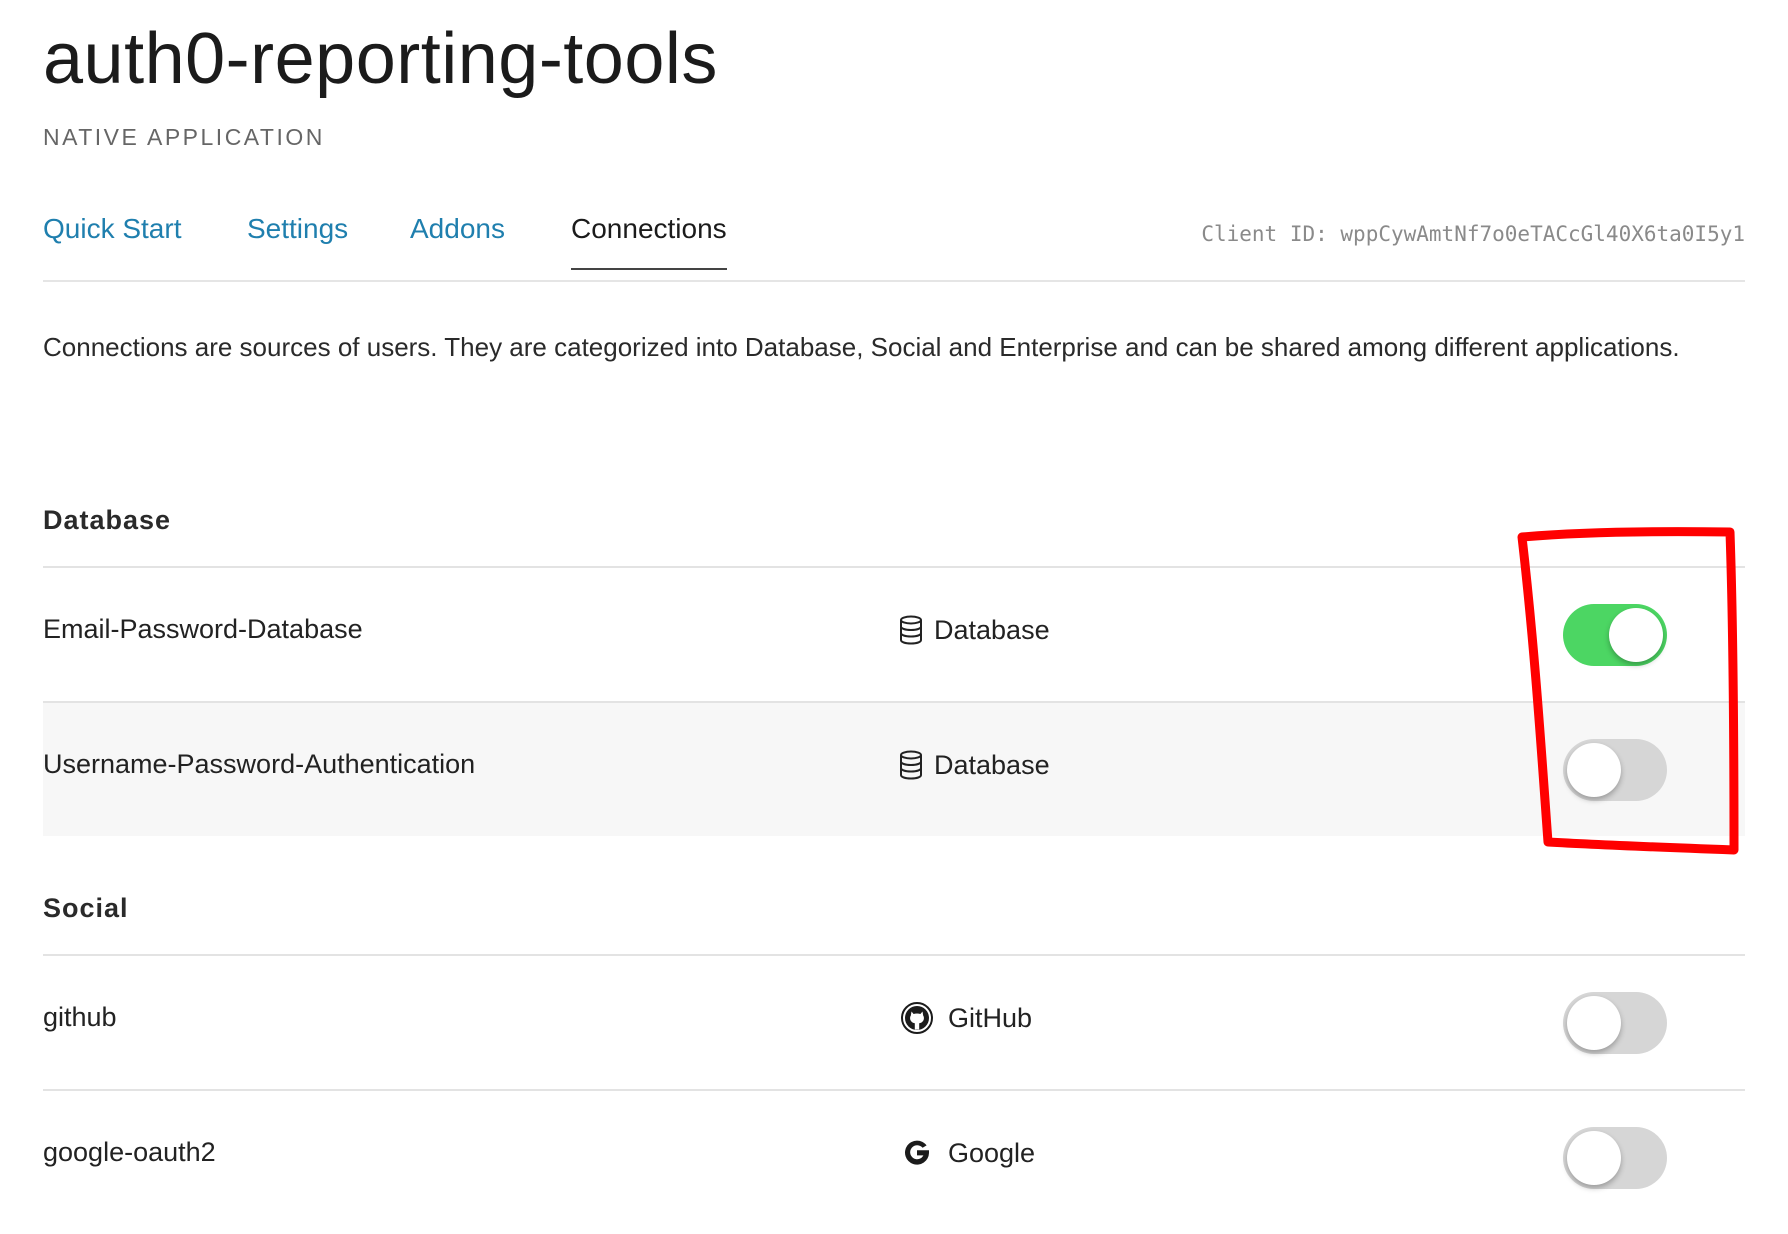 This screenshot has height=1234, width=1788. I want to click on connection-toggle-email-password-database, so click(1615, 635).